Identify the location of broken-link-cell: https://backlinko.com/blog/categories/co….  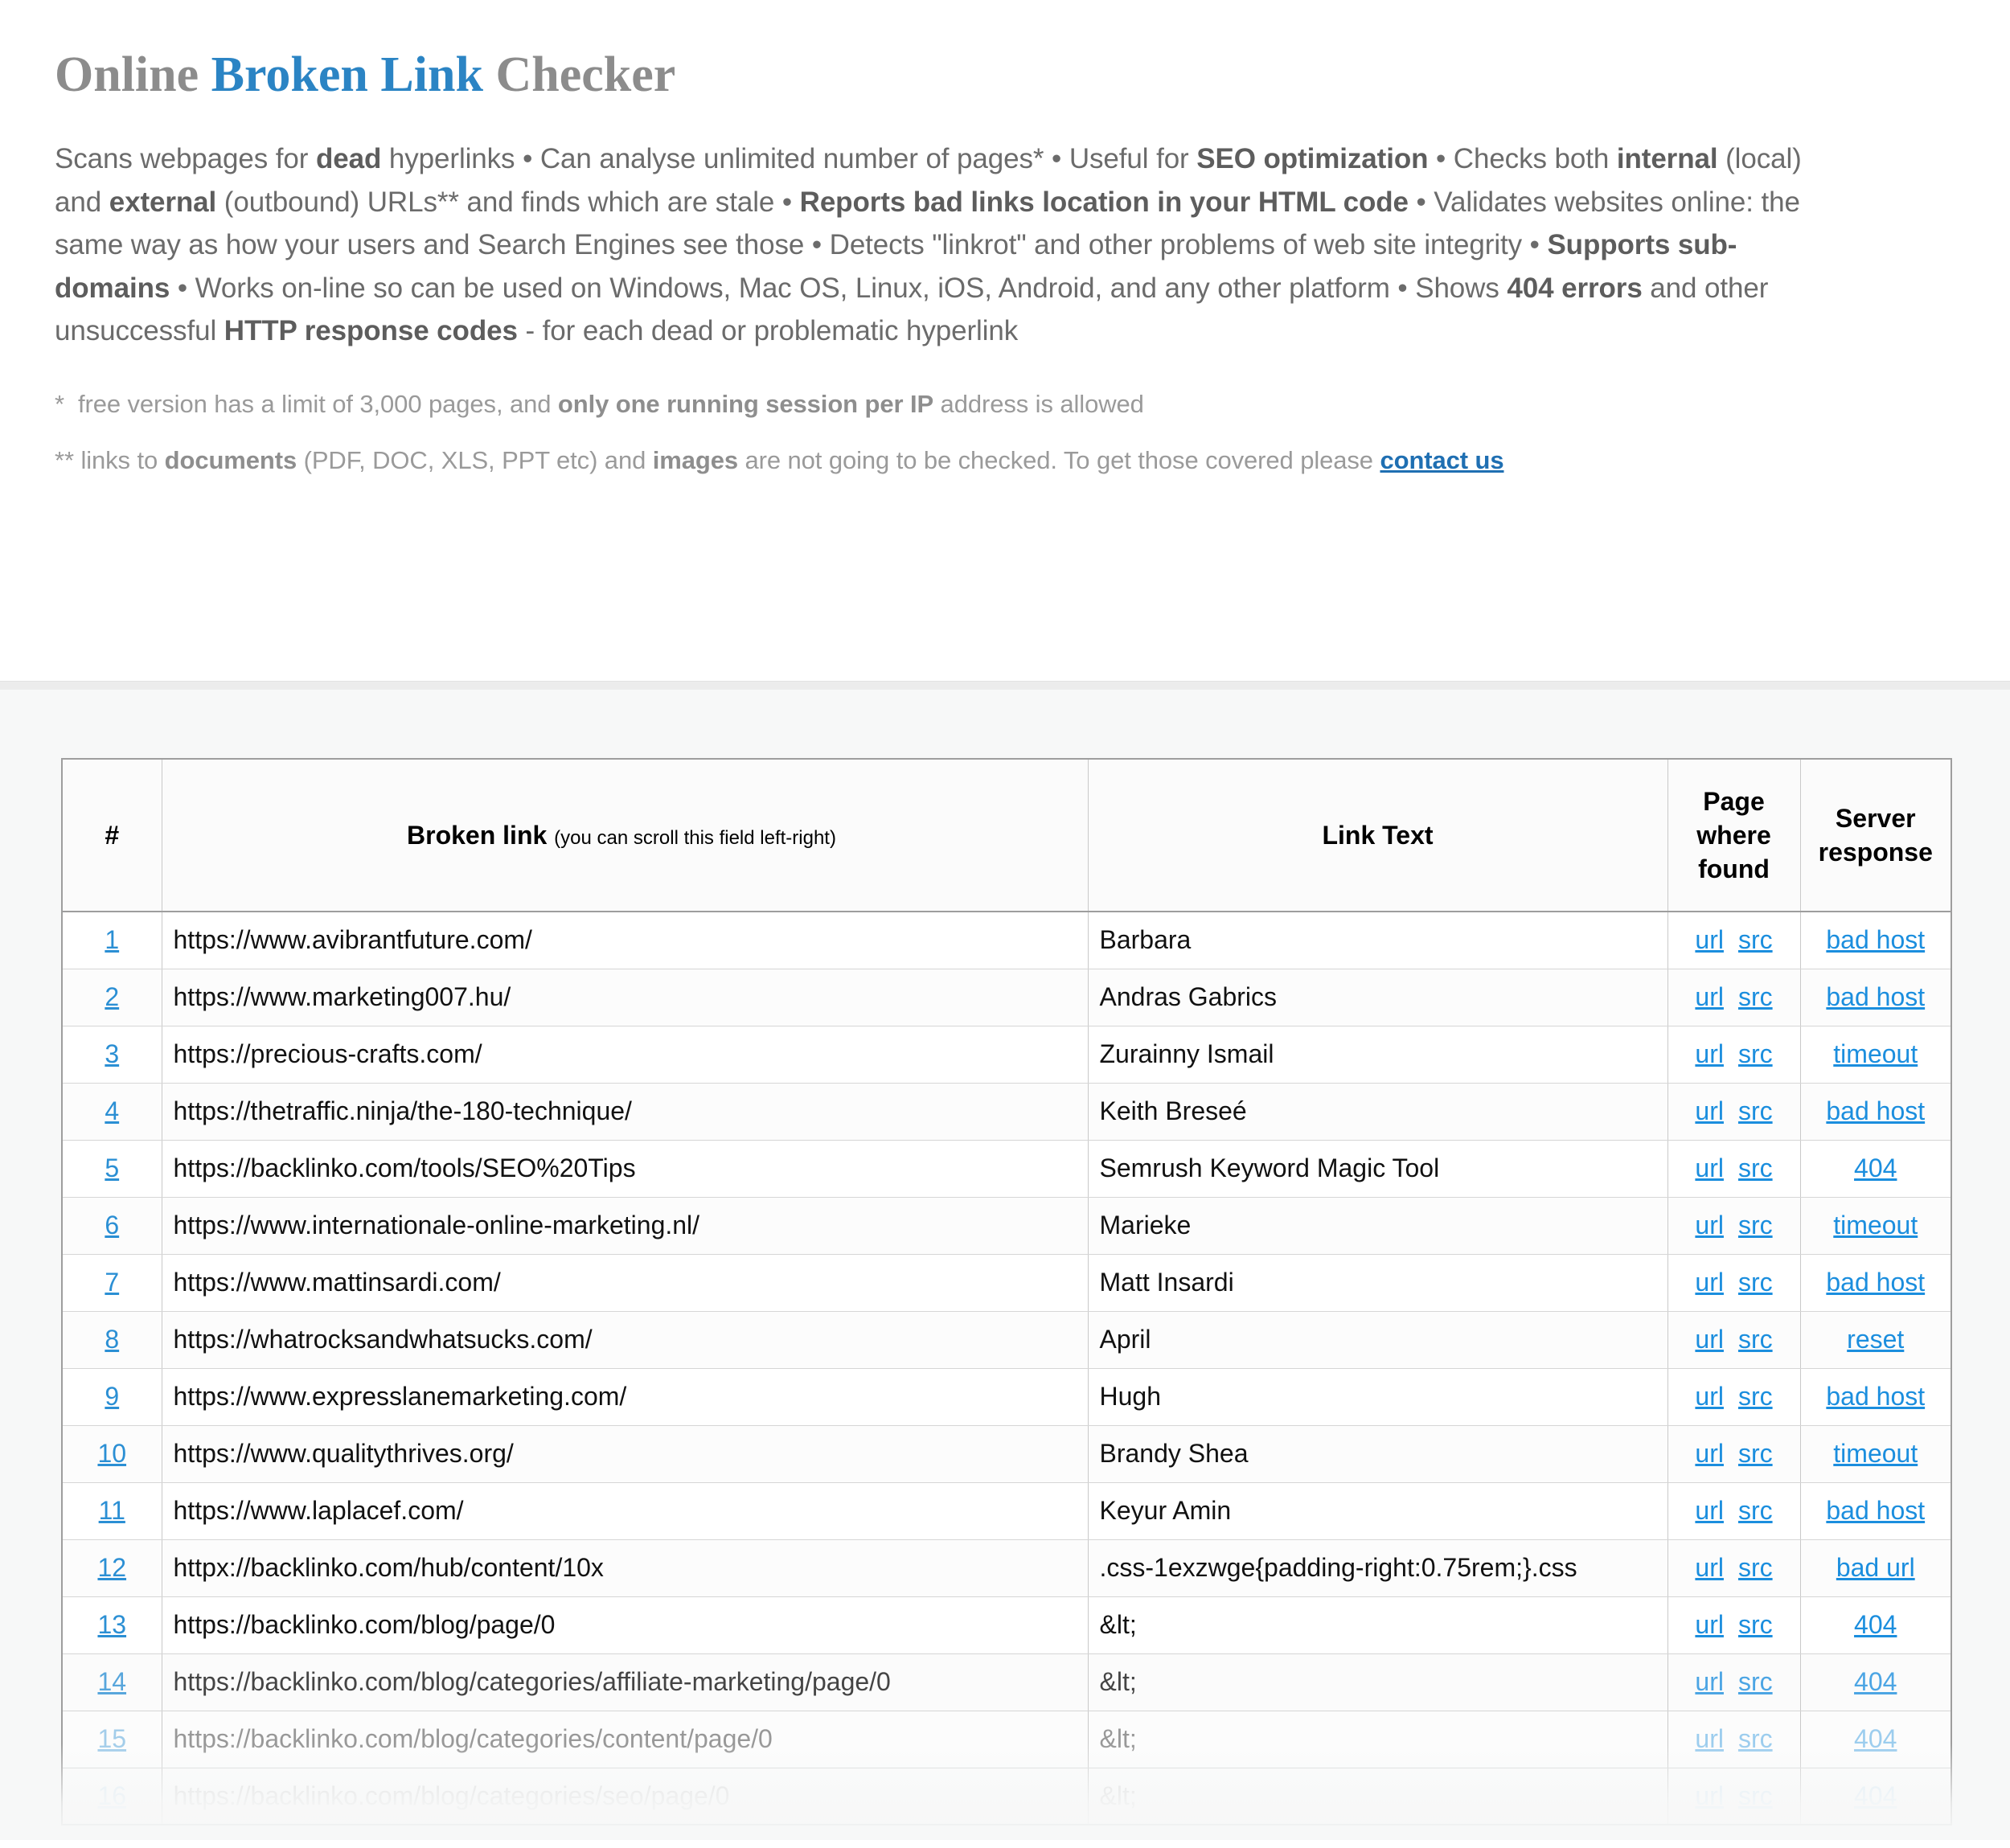
(625, 1739).